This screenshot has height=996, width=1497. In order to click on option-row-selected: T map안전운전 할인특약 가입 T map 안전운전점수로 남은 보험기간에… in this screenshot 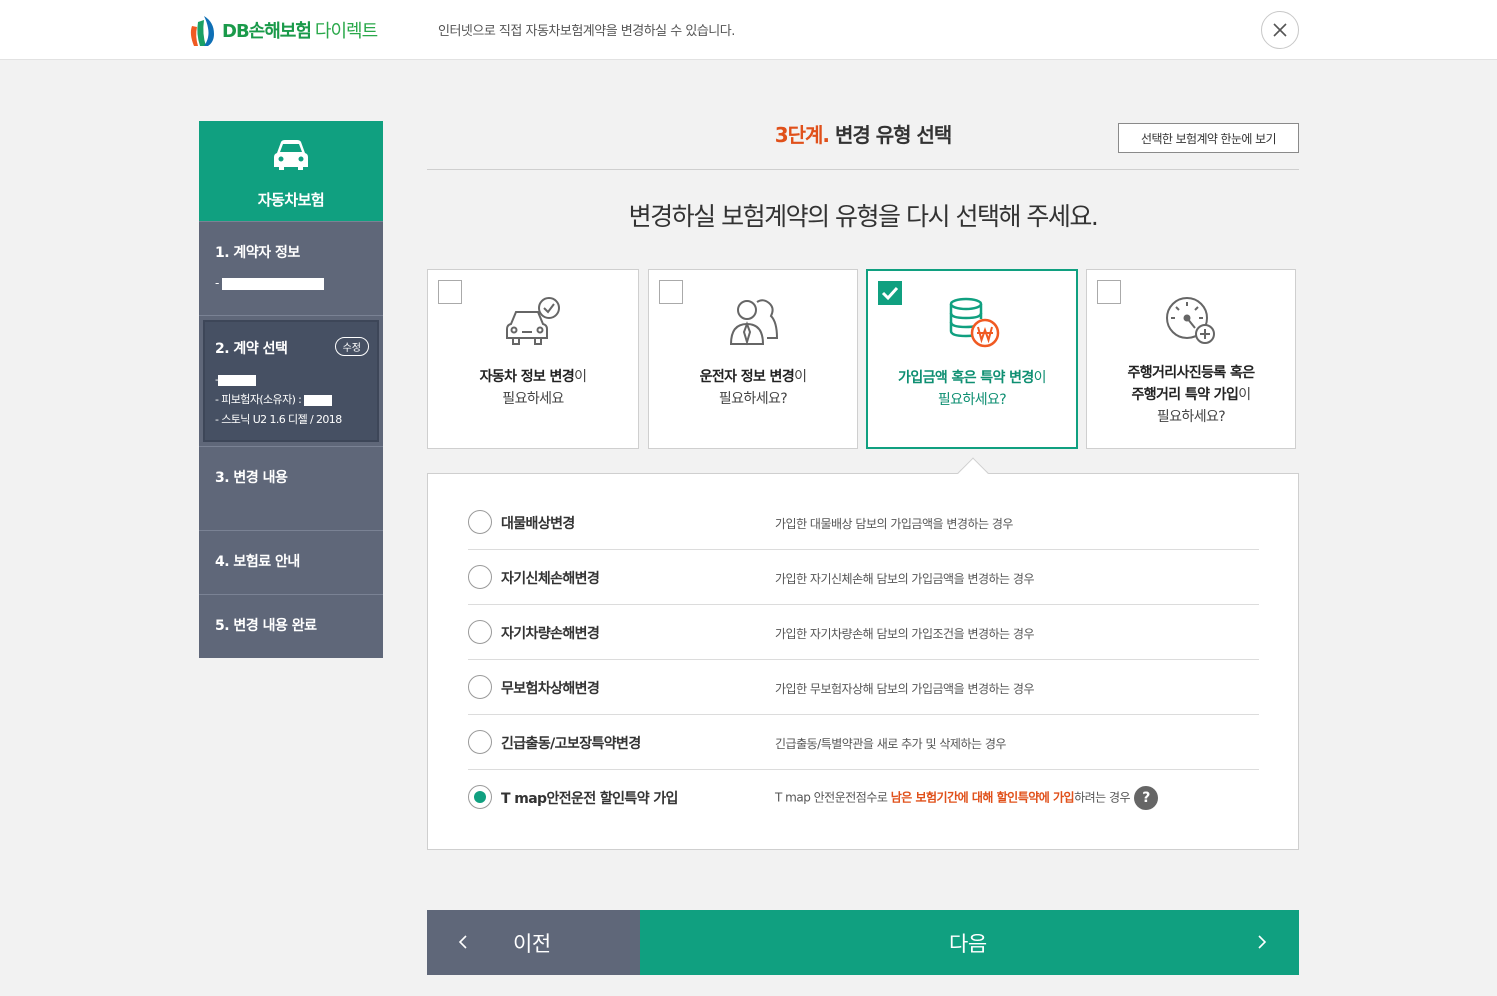, I will do `click(863, 797)`.